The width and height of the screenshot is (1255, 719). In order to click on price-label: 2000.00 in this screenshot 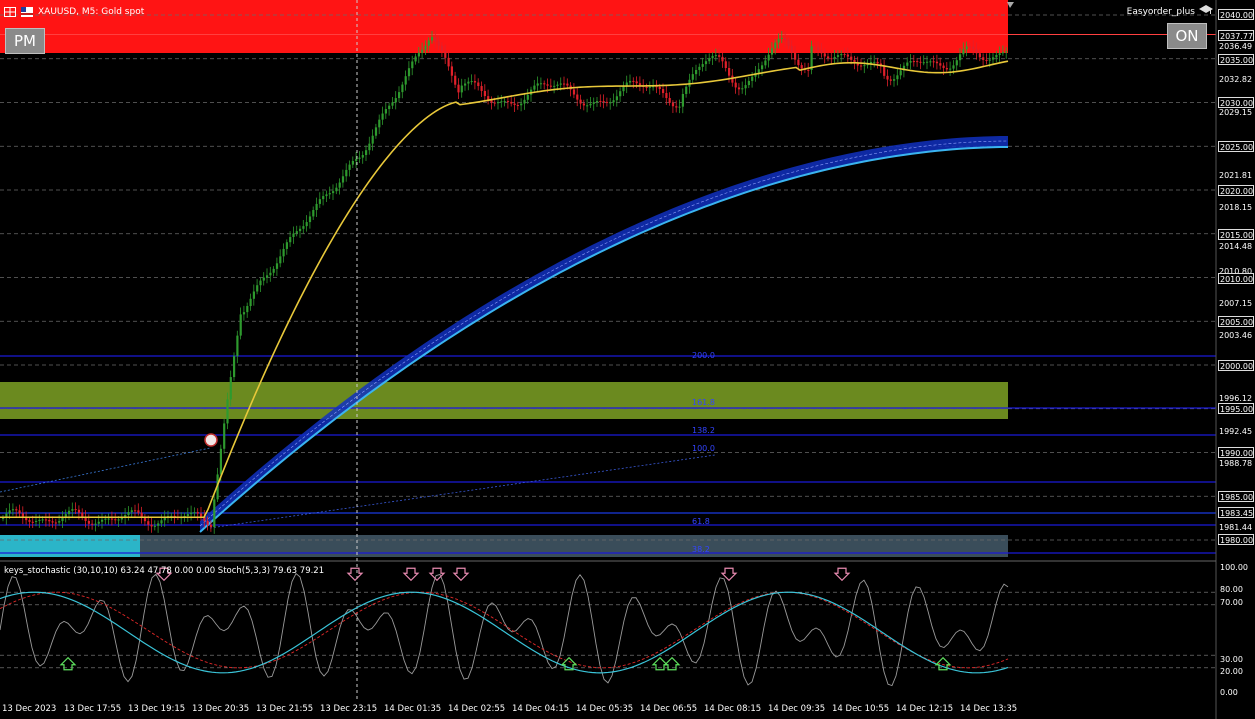, I will do `click(1236, 365)`.